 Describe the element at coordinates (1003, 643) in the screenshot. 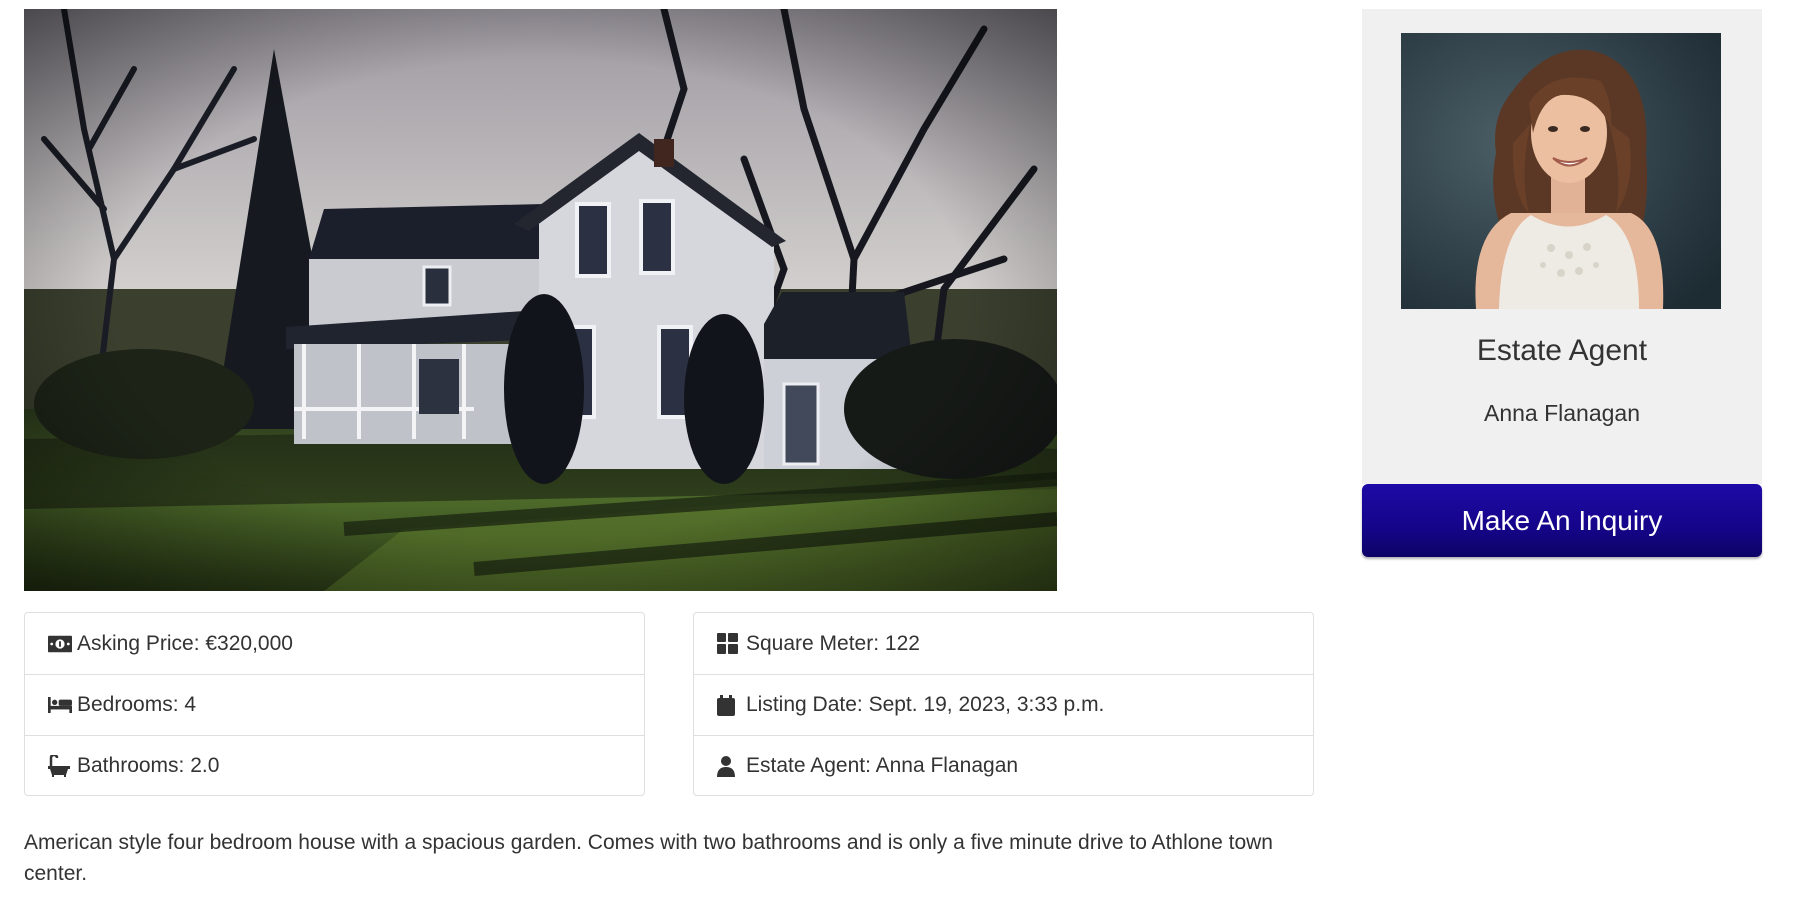

I see `square-meter-row: Square Meter: 122` at that location.